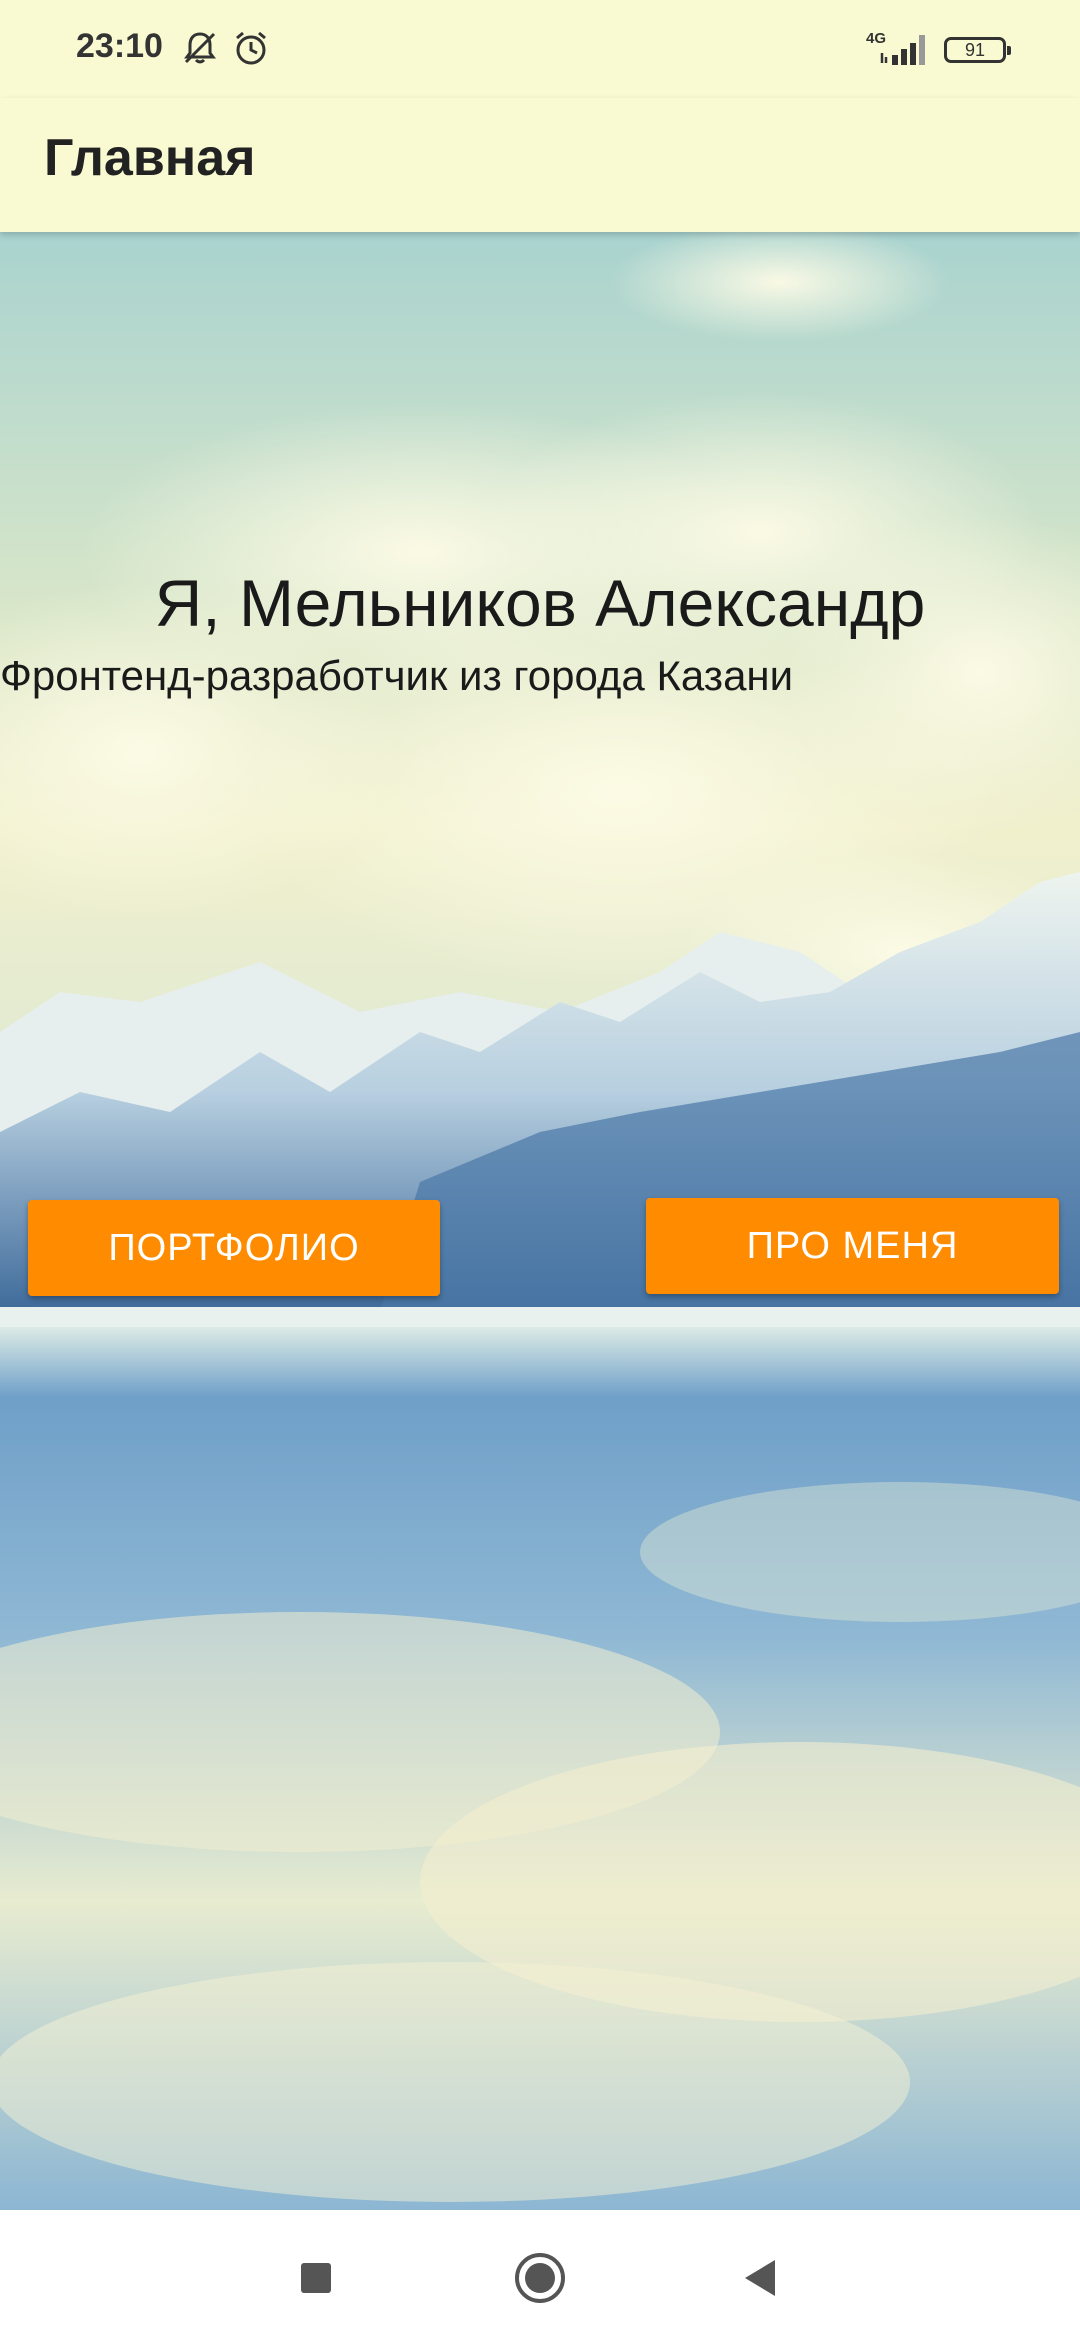 Image resolution: width=1080 pixels, height=2340 pixels. I want to click on recents-button, so click(316, 2280).